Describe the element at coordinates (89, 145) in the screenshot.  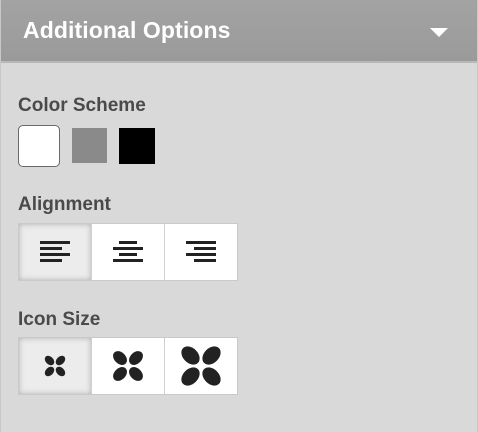
I see `color-swatch-gray` at that location.